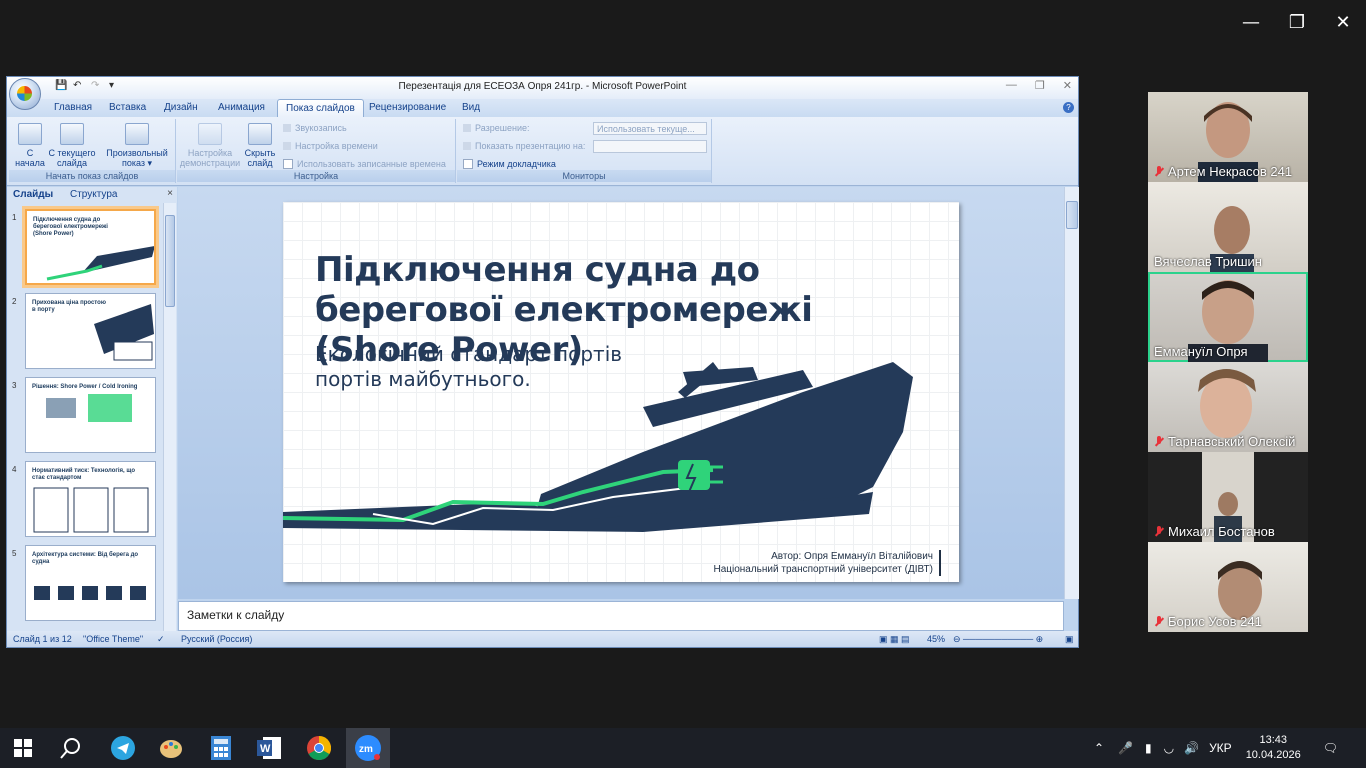  What do you see at coordinates (524, 146) in the screenshot?
I see `show-on-label: Показать презентацию на:` at bounding box center [524, 146].